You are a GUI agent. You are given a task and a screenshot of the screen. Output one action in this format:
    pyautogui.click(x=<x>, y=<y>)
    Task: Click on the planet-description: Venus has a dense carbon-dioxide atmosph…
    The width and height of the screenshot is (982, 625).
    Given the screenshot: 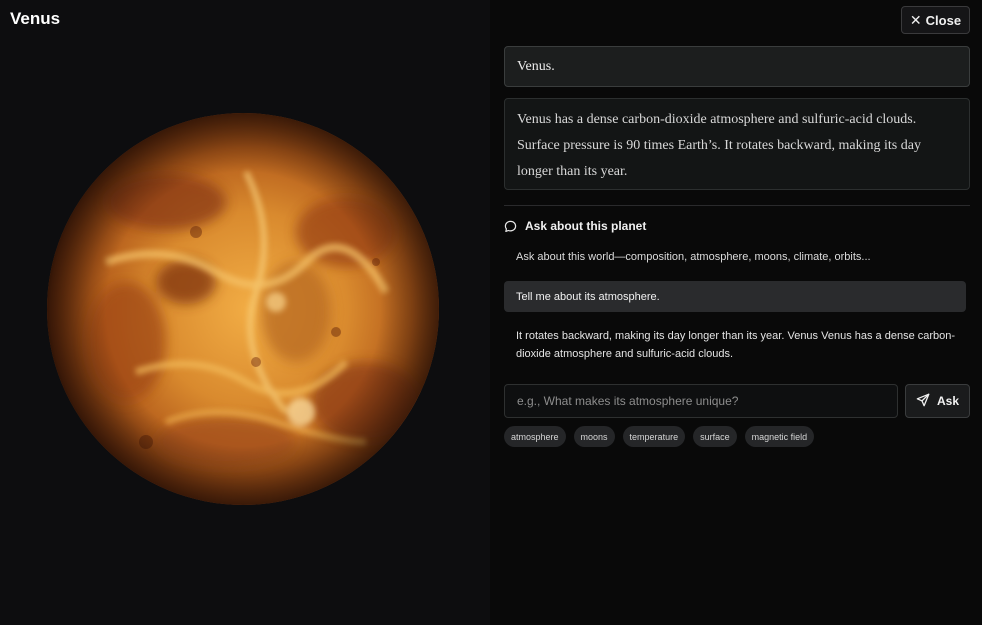 What is the action you would take?
    pyautogui.click(x=737, y=144)
    